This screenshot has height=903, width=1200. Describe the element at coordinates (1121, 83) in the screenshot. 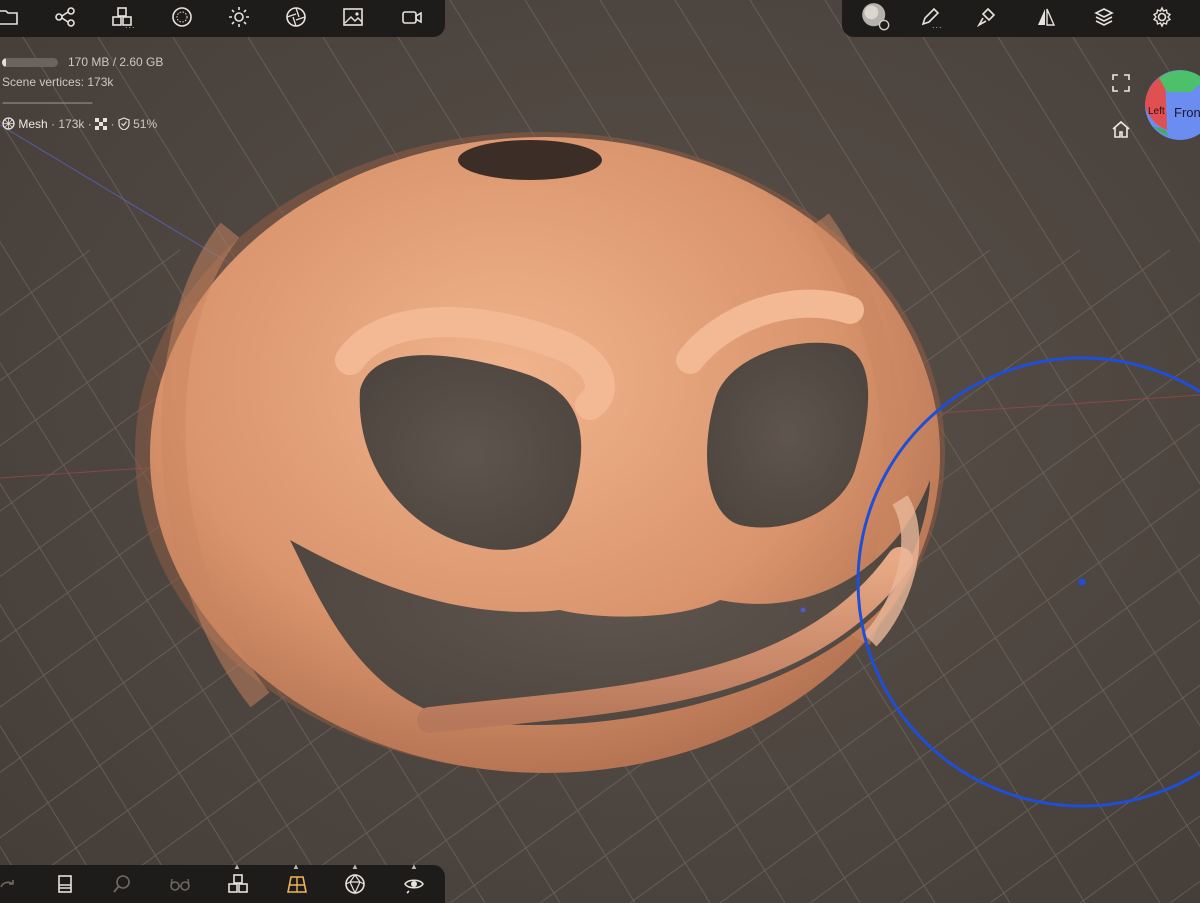

I see `frame-corners-icon` at that location.